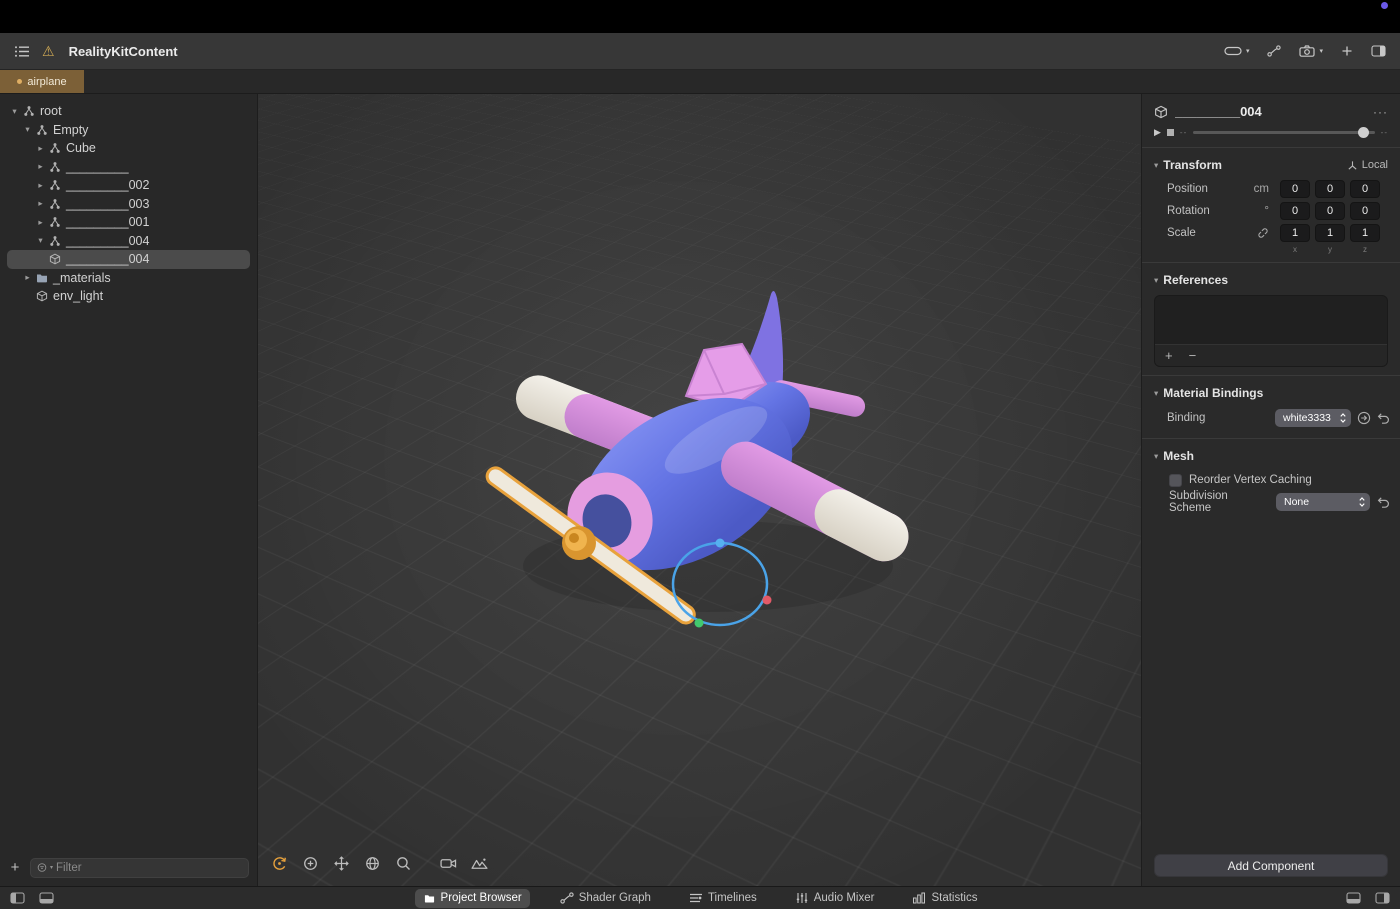 The image size is (1400, 909). Describe the element at coordinates (48, 51) in the screenshot. I see `warning-icon: ⚠` at that location.